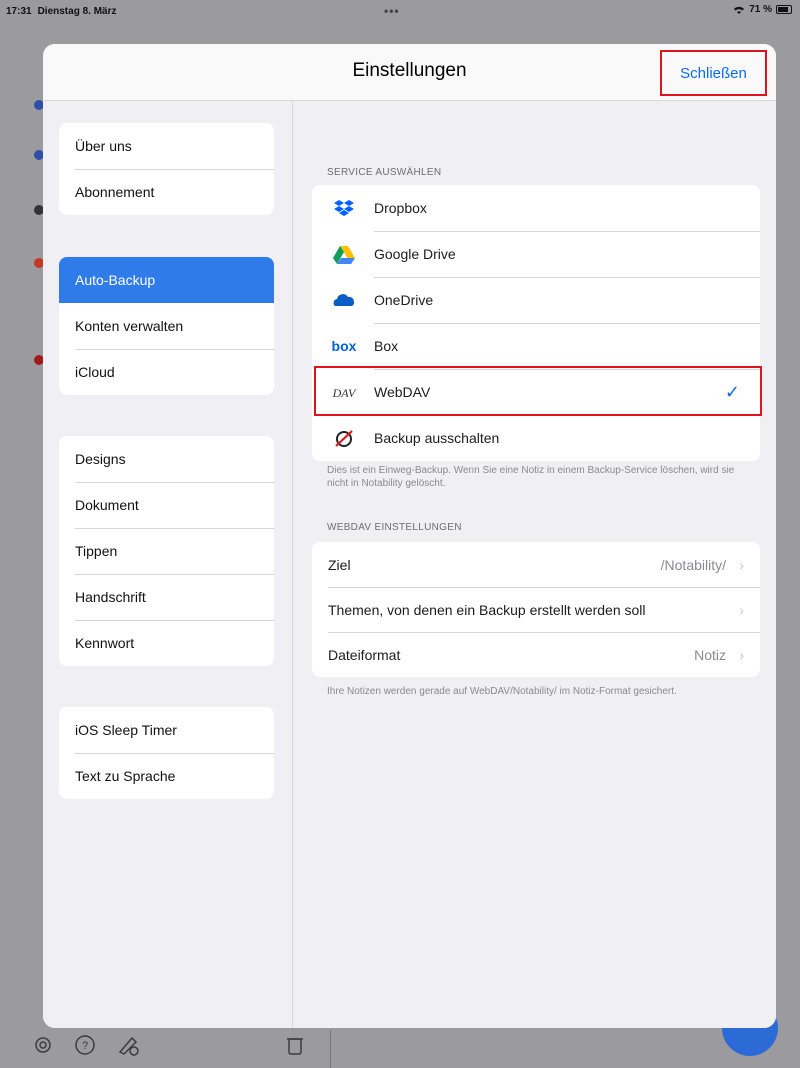 This screenshot has width=800, height=1068. What do you see at coordinates (739, 10) in the screenshot?
I see `wifi-icon` at bounding box center [739, 10].